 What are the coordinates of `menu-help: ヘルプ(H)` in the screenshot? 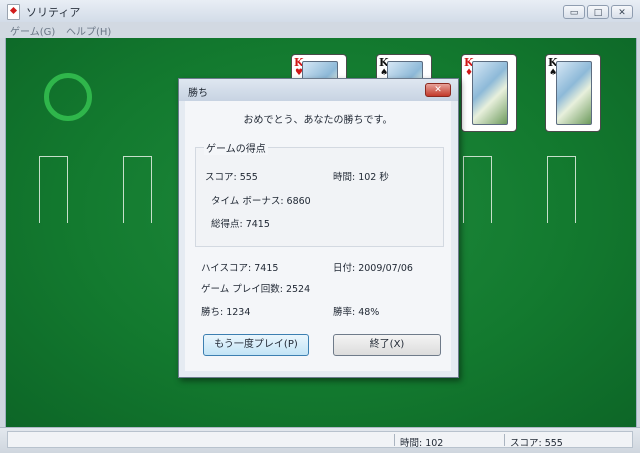 It's located at (88, 30).